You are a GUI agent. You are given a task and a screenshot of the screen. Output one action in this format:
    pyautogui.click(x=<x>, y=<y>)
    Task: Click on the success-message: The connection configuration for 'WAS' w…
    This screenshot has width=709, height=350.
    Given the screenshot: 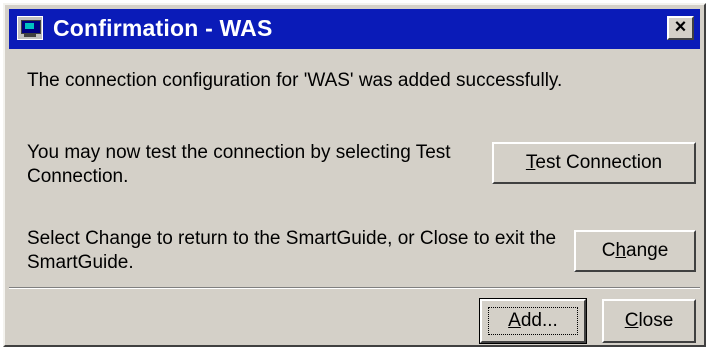 What is the action you would take?
    pyautogui.click(x=295, y=80)
    